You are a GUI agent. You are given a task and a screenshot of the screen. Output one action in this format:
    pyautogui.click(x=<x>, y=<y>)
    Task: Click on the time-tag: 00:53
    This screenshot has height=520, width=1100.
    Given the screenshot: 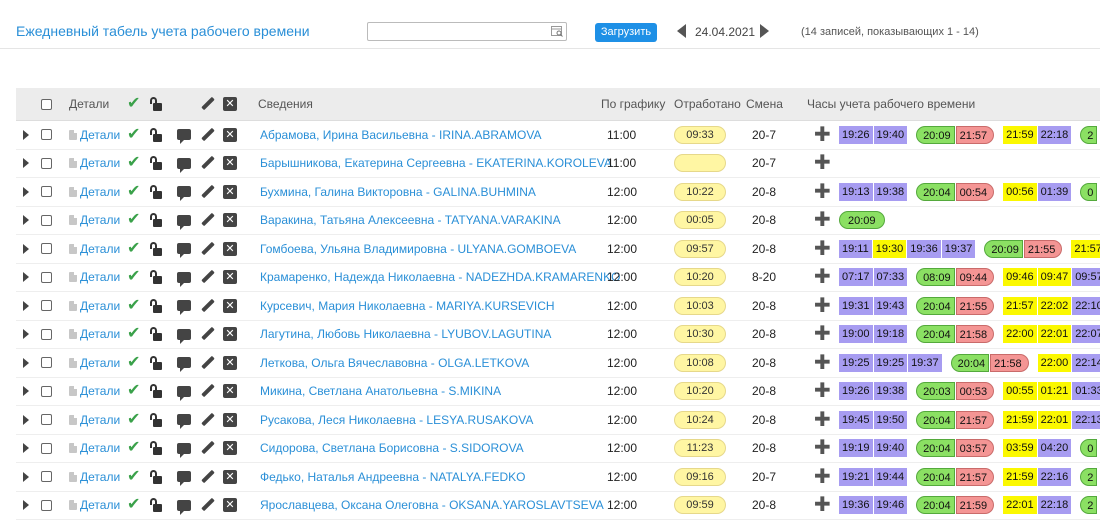 What is the action you would take?
    pyautogui.click(x=975, y=391)
    